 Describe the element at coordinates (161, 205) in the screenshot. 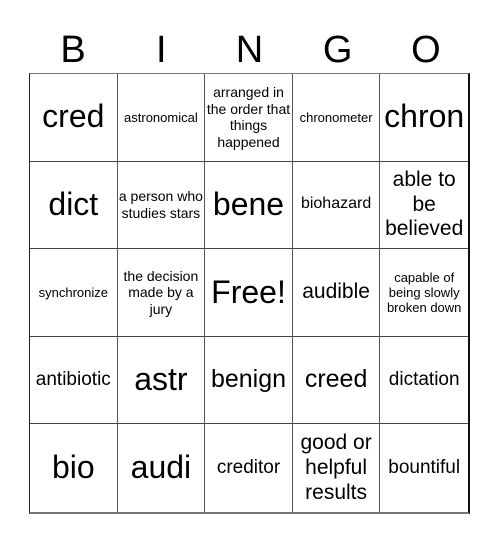

I see `bingo-cell: a person who studies stars` at that location.